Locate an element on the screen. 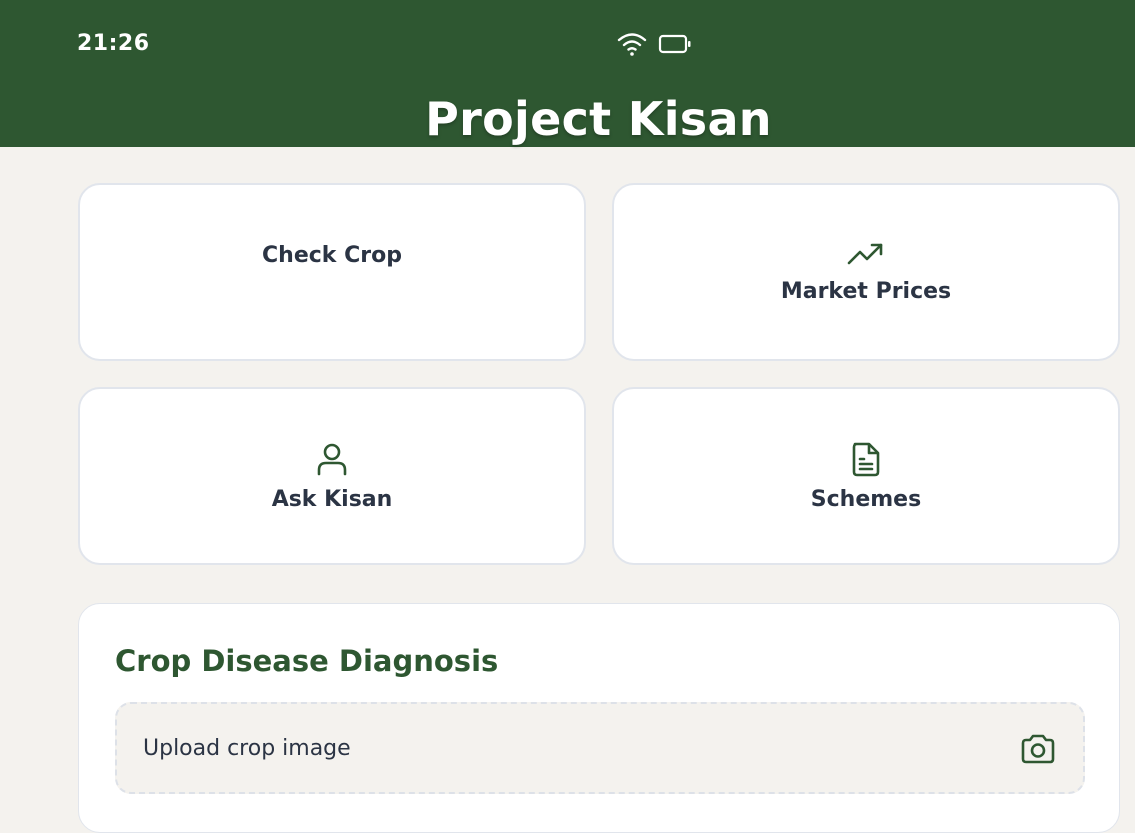 The width and height of the screenshot is (1135, 833). status-time: 21:26 is located at coordinates (113, 43).